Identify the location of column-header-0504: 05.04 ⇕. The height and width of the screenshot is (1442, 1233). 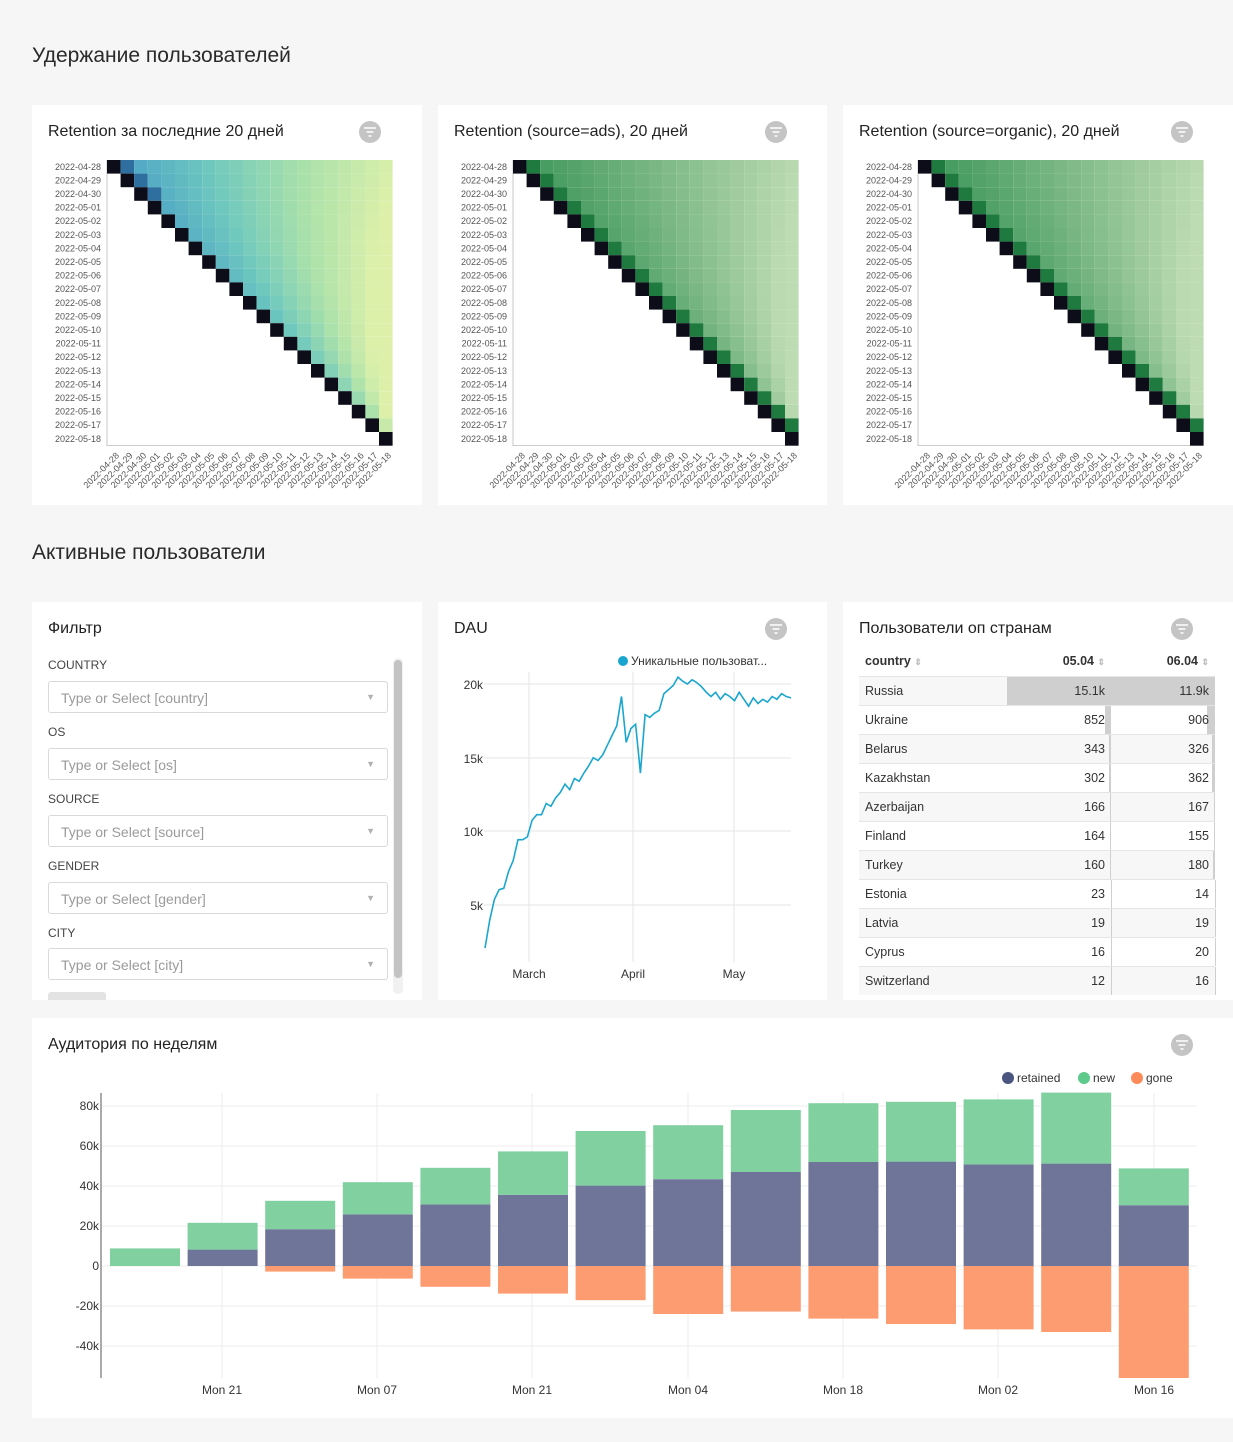
(1059, 661).